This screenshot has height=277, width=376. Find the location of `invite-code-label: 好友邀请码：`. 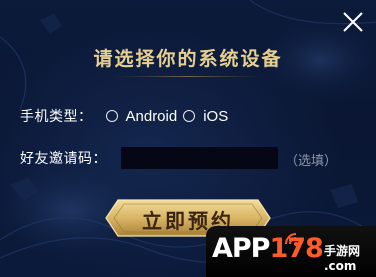

invite-code-label: 好友邀请码： is located at coordinates (63, 159).